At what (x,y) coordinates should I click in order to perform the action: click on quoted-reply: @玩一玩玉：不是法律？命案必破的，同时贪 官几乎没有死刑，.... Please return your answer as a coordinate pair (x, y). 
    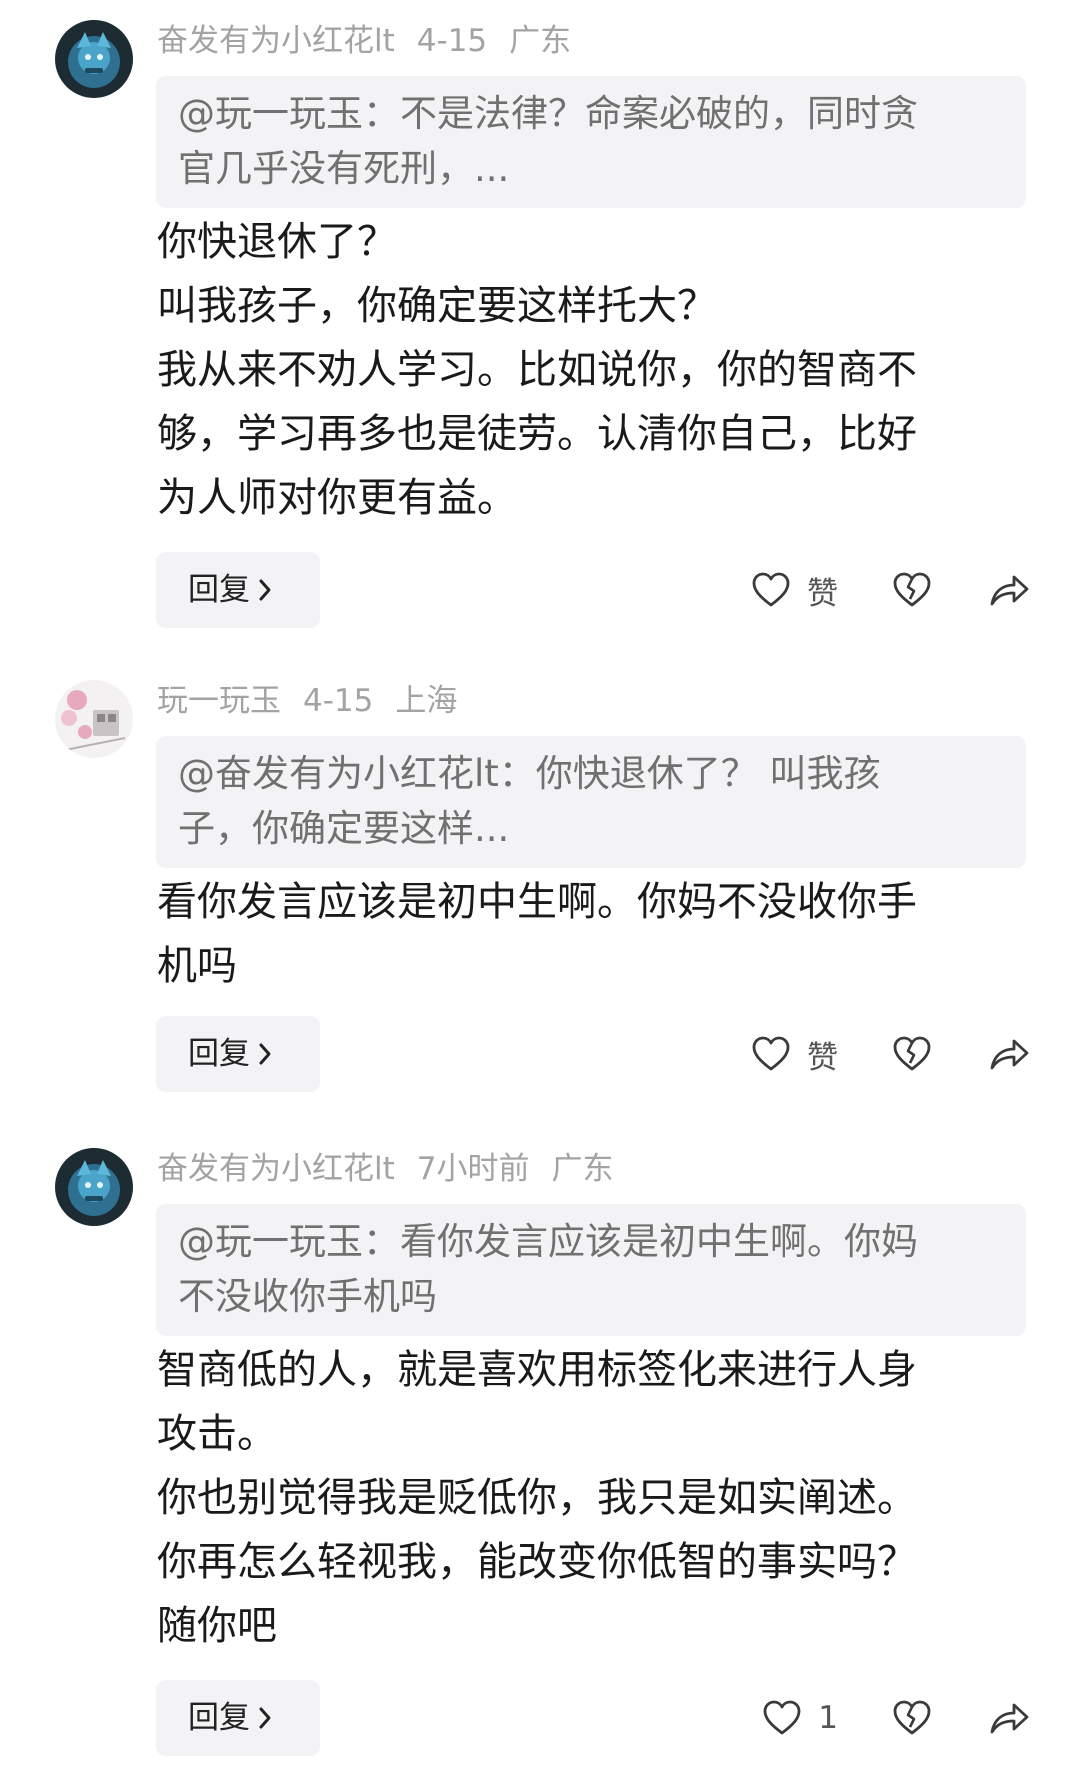
    Looking at the image, I should click on (591, 142).